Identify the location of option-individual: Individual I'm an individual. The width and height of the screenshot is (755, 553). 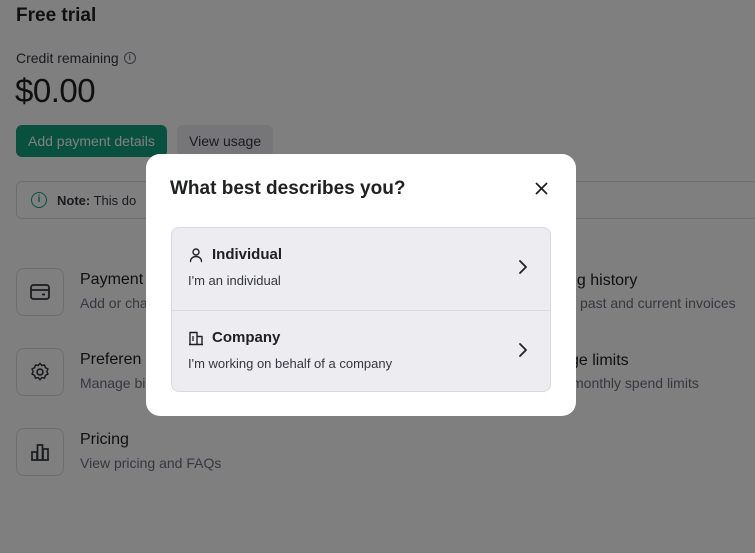
(361, 269).